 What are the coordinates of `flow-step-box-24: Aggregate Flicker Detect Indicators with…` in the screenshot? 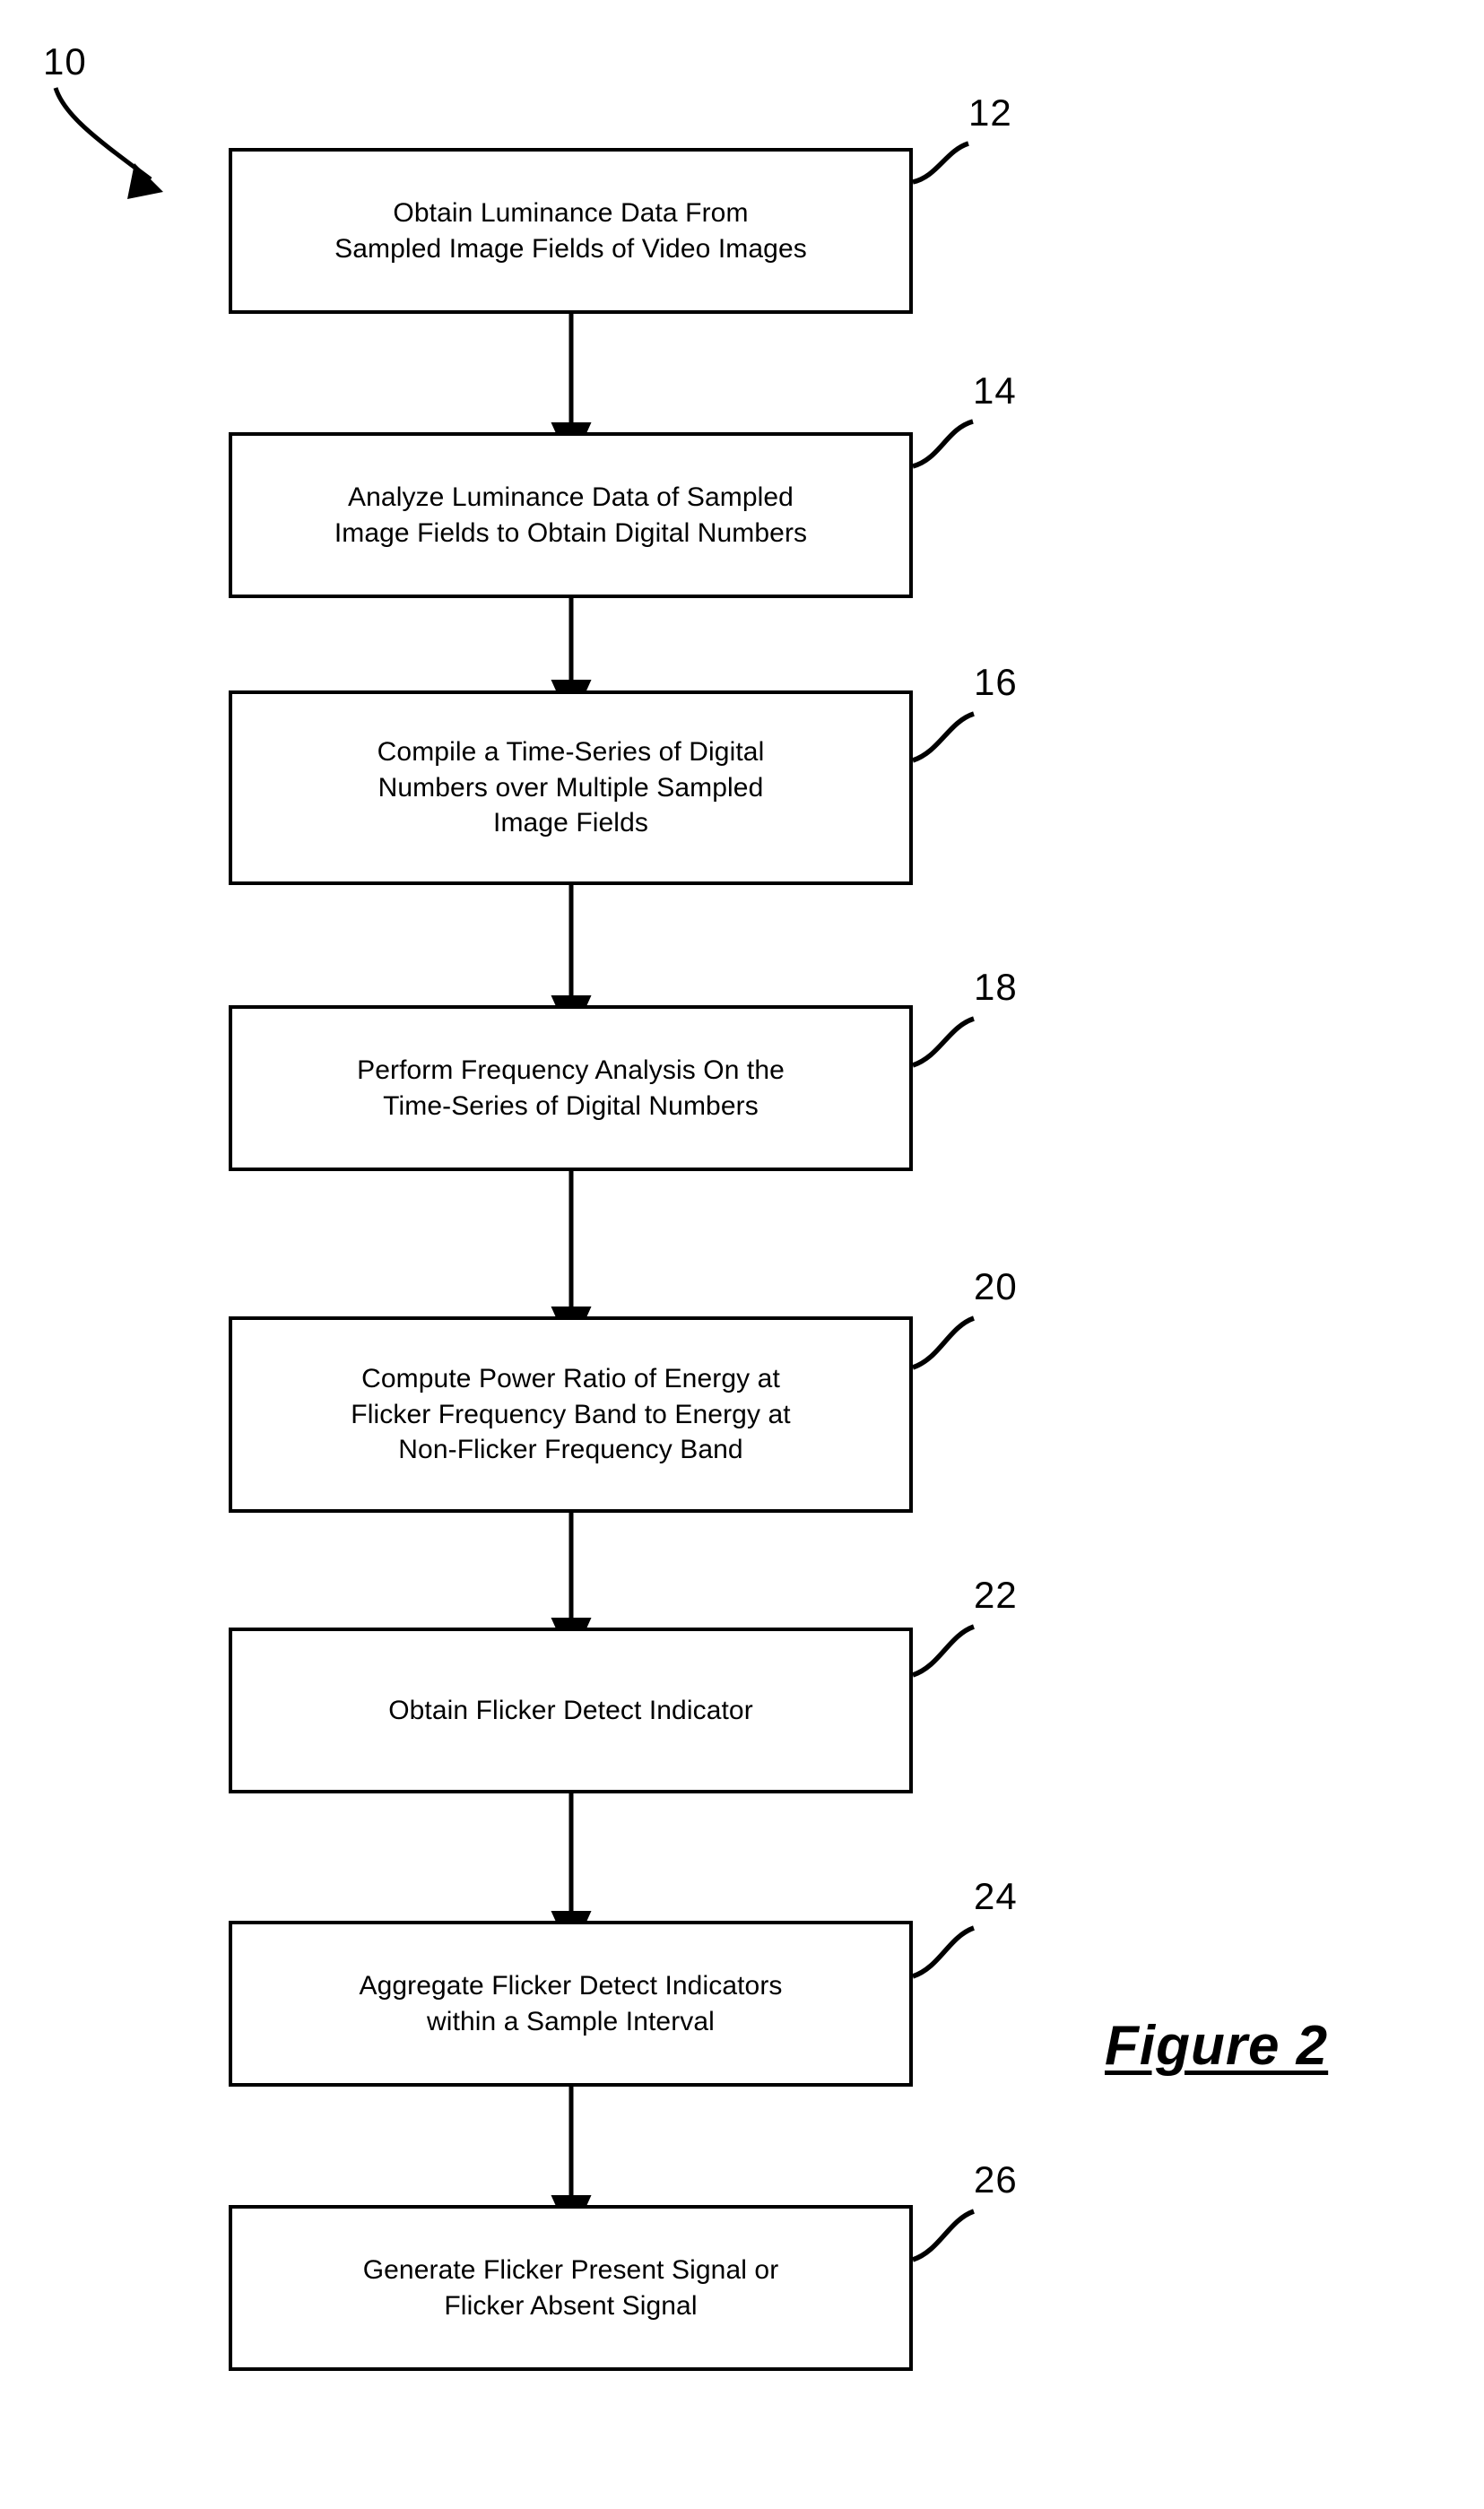 It's located at (571, 2004).